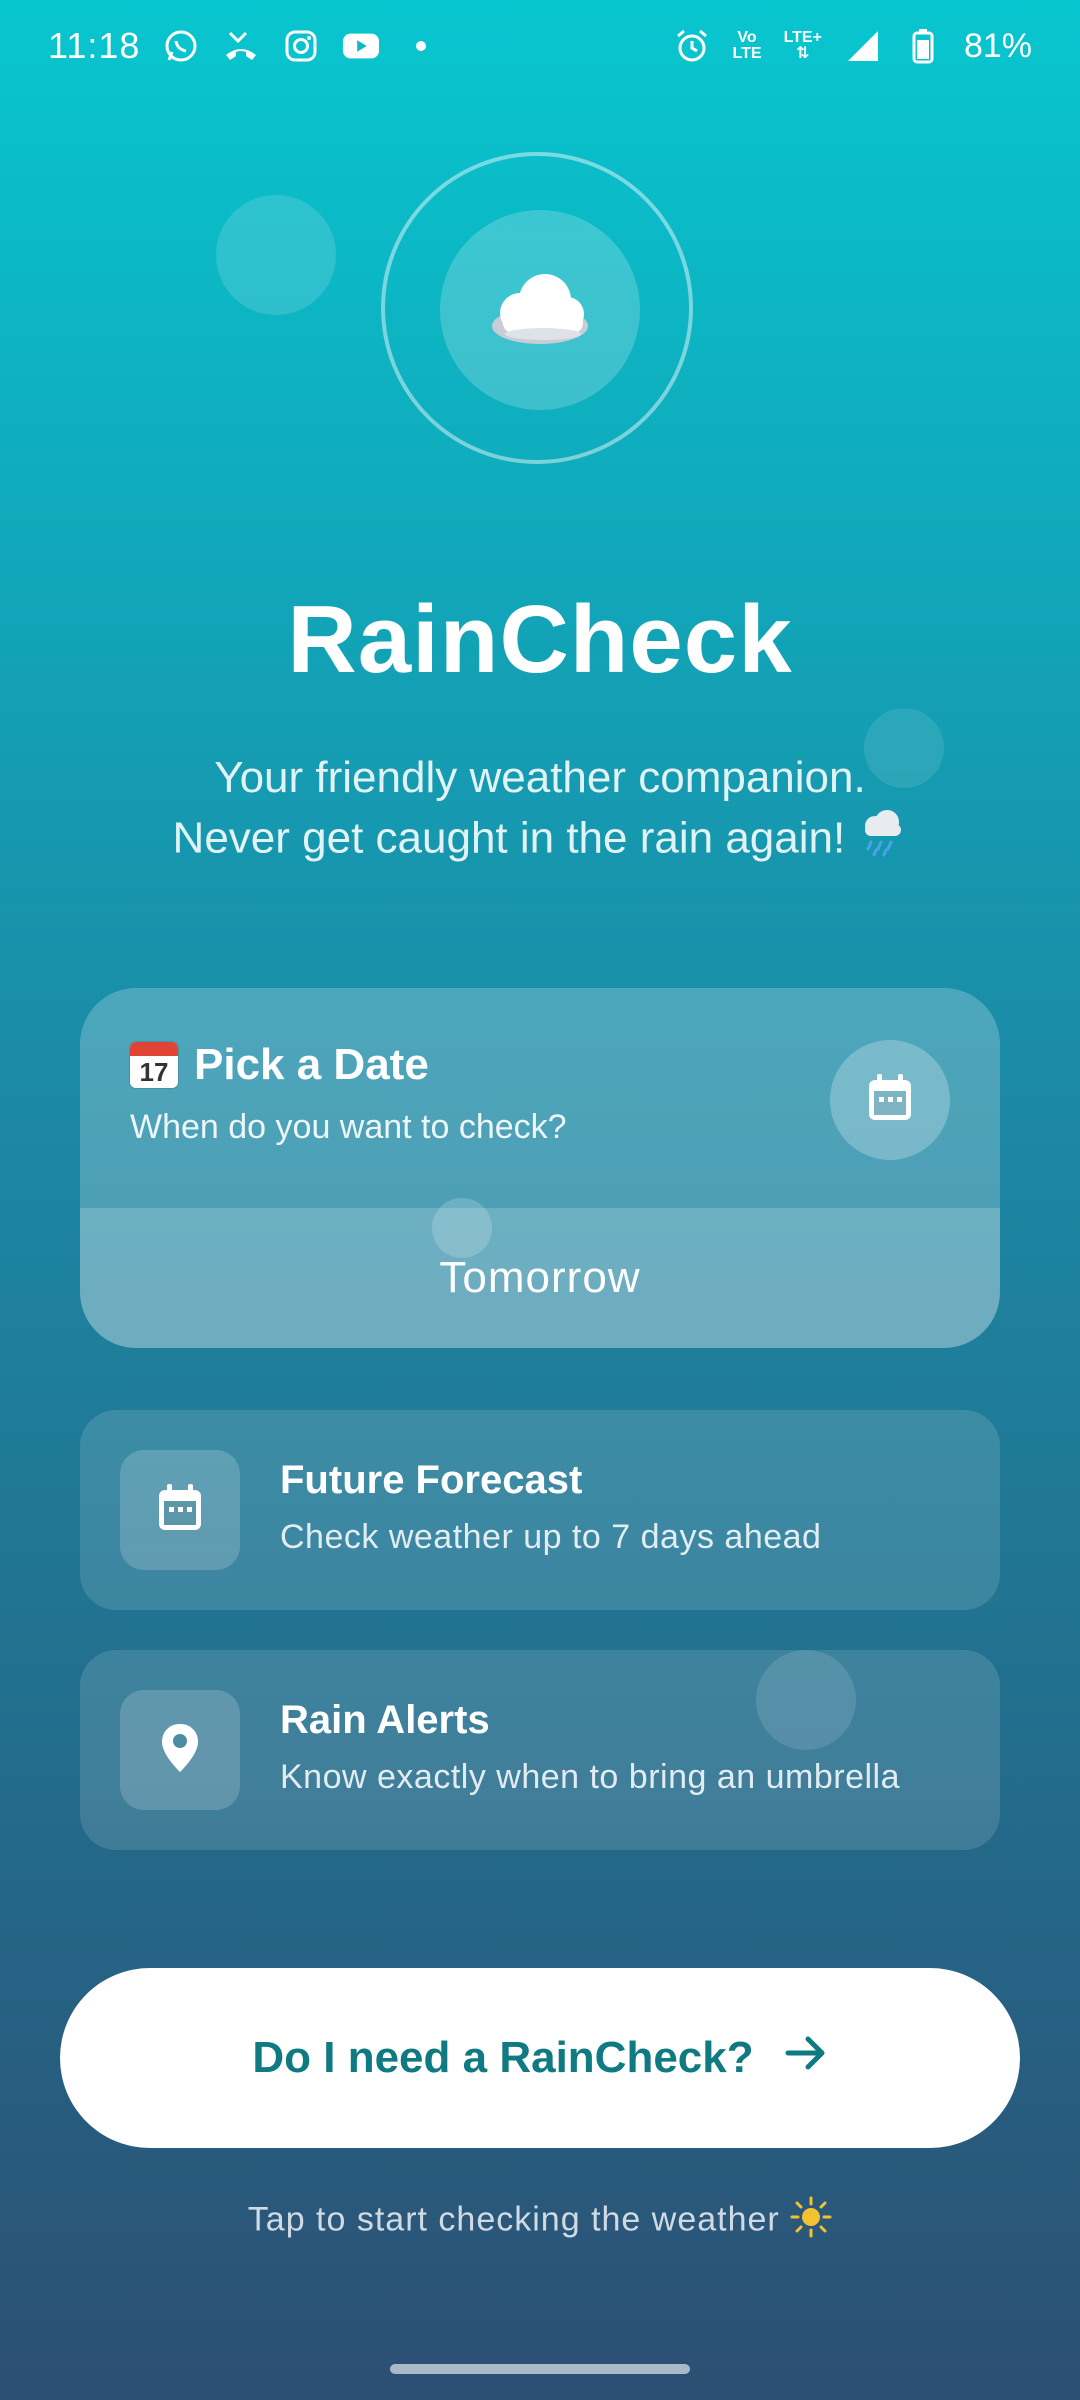  I want to click on status-bar: 11:18 Vo LTE LTE+ ⇅ 81%, so click(540, 46).